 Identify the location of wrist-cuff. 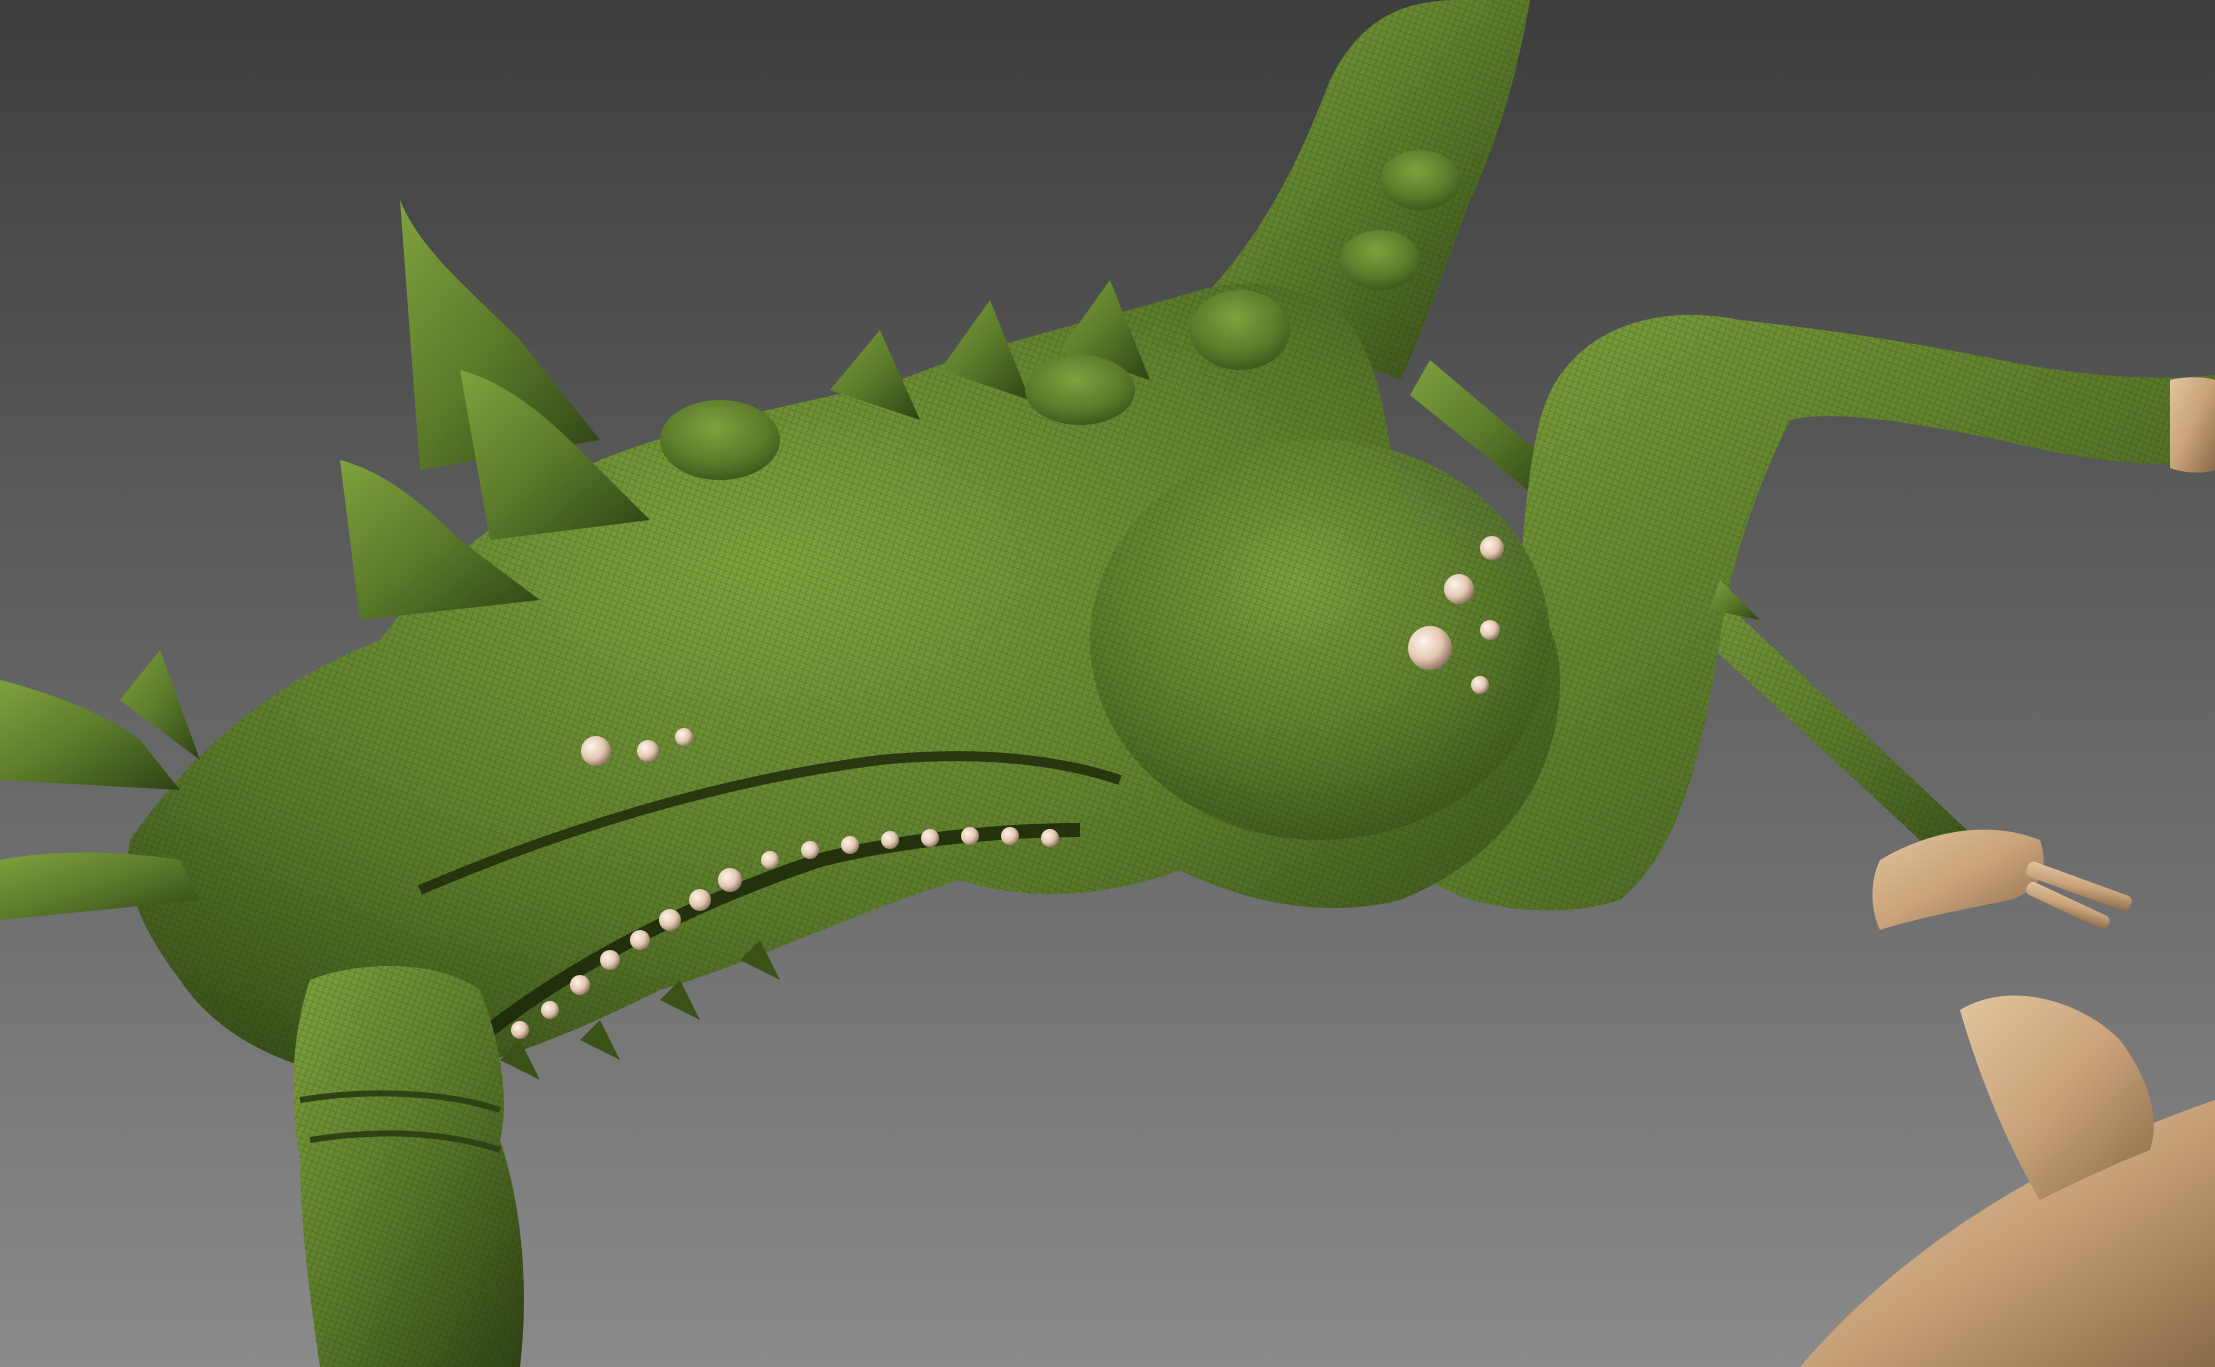
(2192, 425).